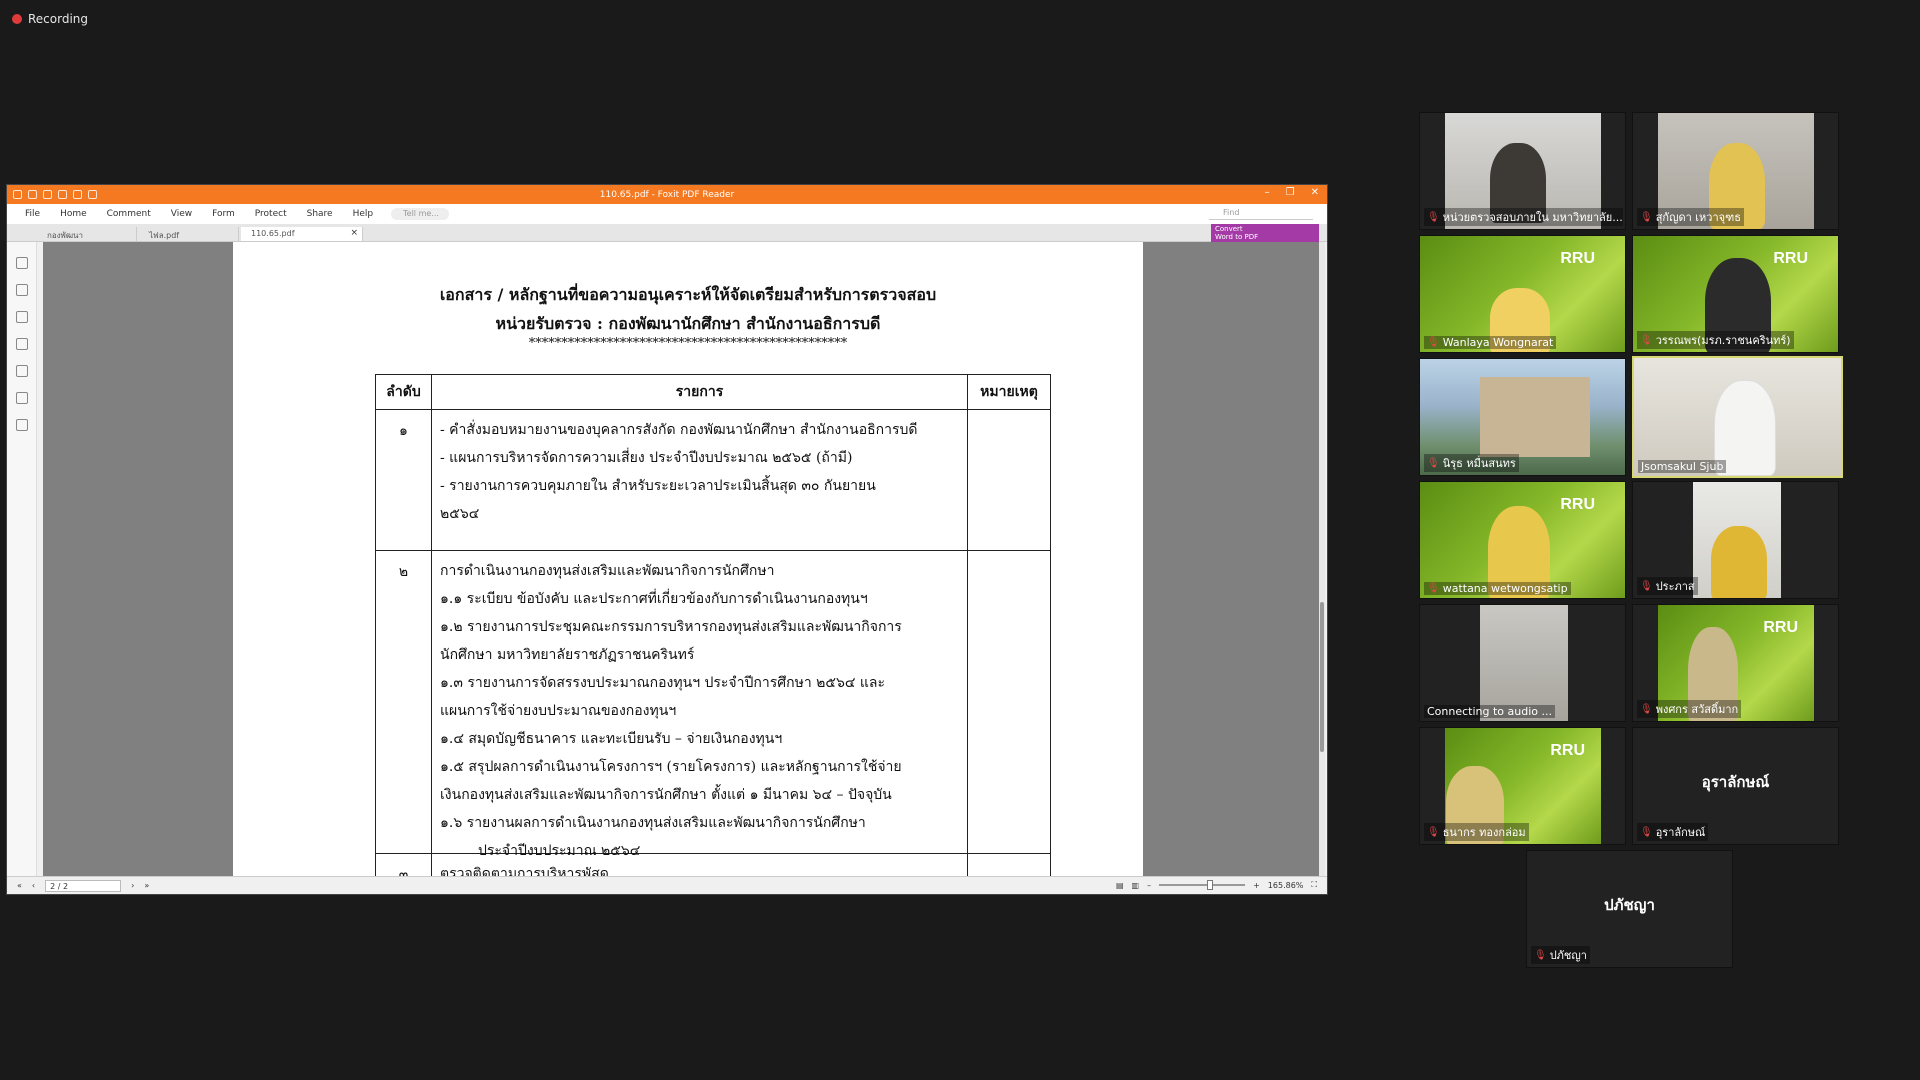 The height and width of the screenshot is (1080, 1920). What do you see at coordinates (22, 317) in the screenshot?
I see `comments-icon` at bounding box center [22, 317].